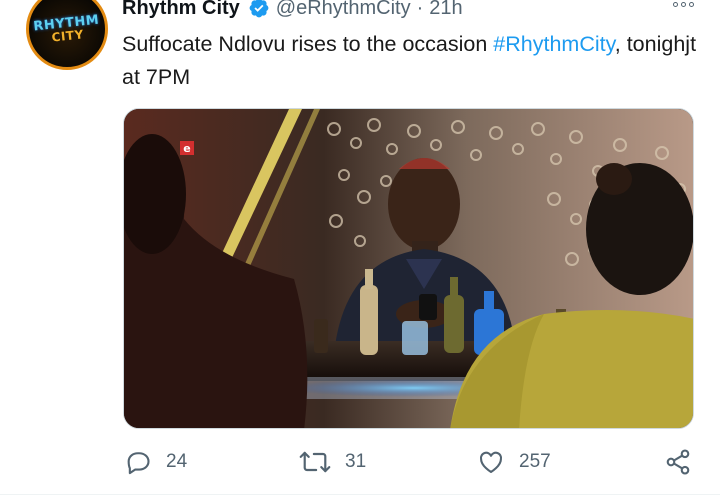 The width and height of the screenshot is (720, 502). Describe the element at coordinates (259, 9) in the screenshot. I see `verified-badge-icon` at that location.